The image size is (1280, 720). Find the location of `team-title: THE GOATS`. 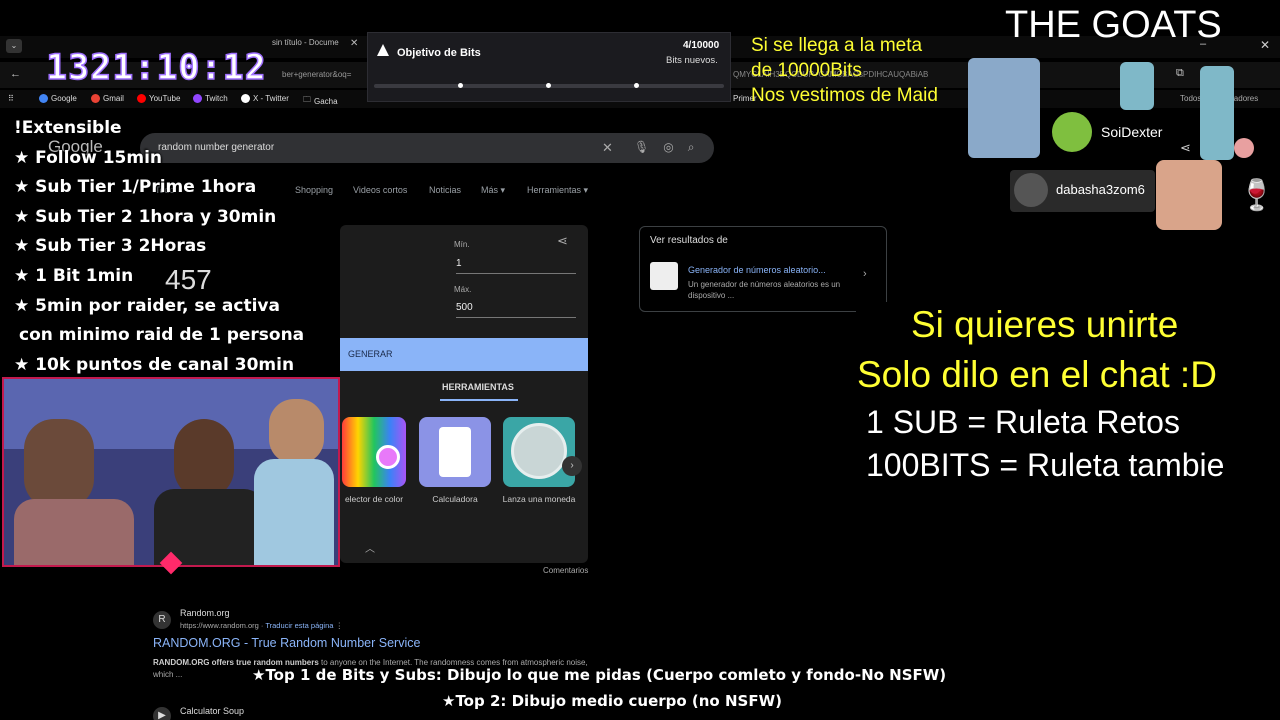

team-title: THE GOATS is located at coordinates (1113, 25).